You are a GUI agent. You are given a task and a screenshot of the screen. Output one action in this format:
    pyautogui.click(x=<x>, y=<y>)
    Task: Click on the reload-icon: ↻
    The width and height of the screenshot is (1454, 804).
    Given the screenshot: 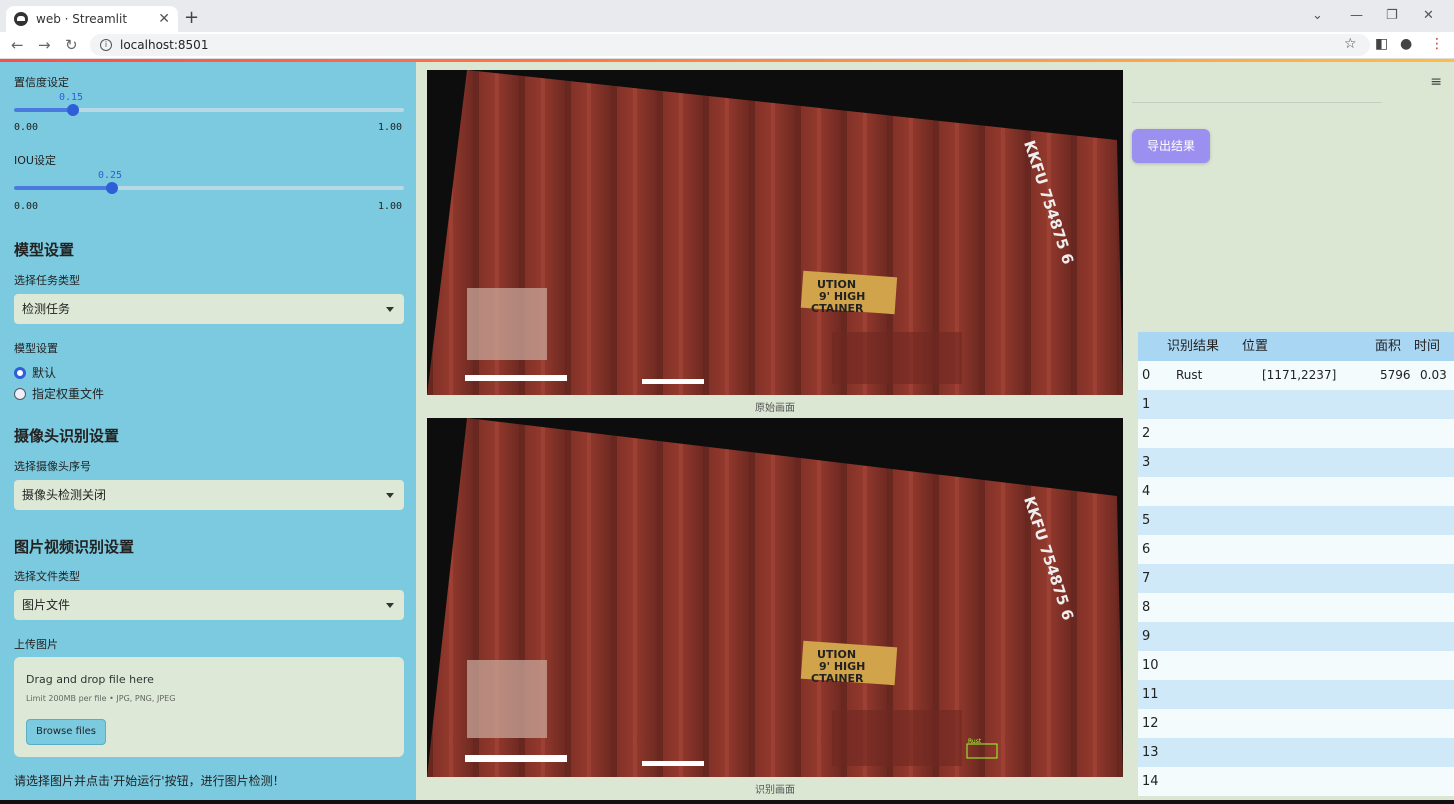 What is the action you would take?
    pyautogui.click(x=71, y=45)
    